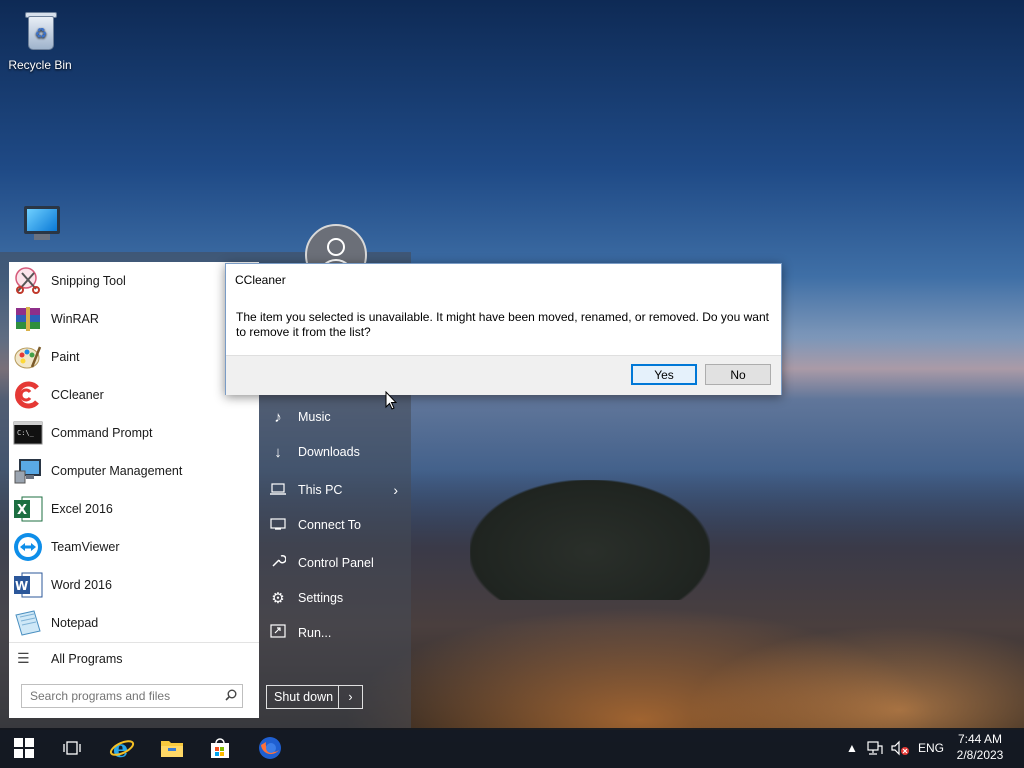  What do you see at coordinates (134, 585) in the screenshot?
I see `program-item-word-2016: W Word 2016` at bounding box center [134, 585].